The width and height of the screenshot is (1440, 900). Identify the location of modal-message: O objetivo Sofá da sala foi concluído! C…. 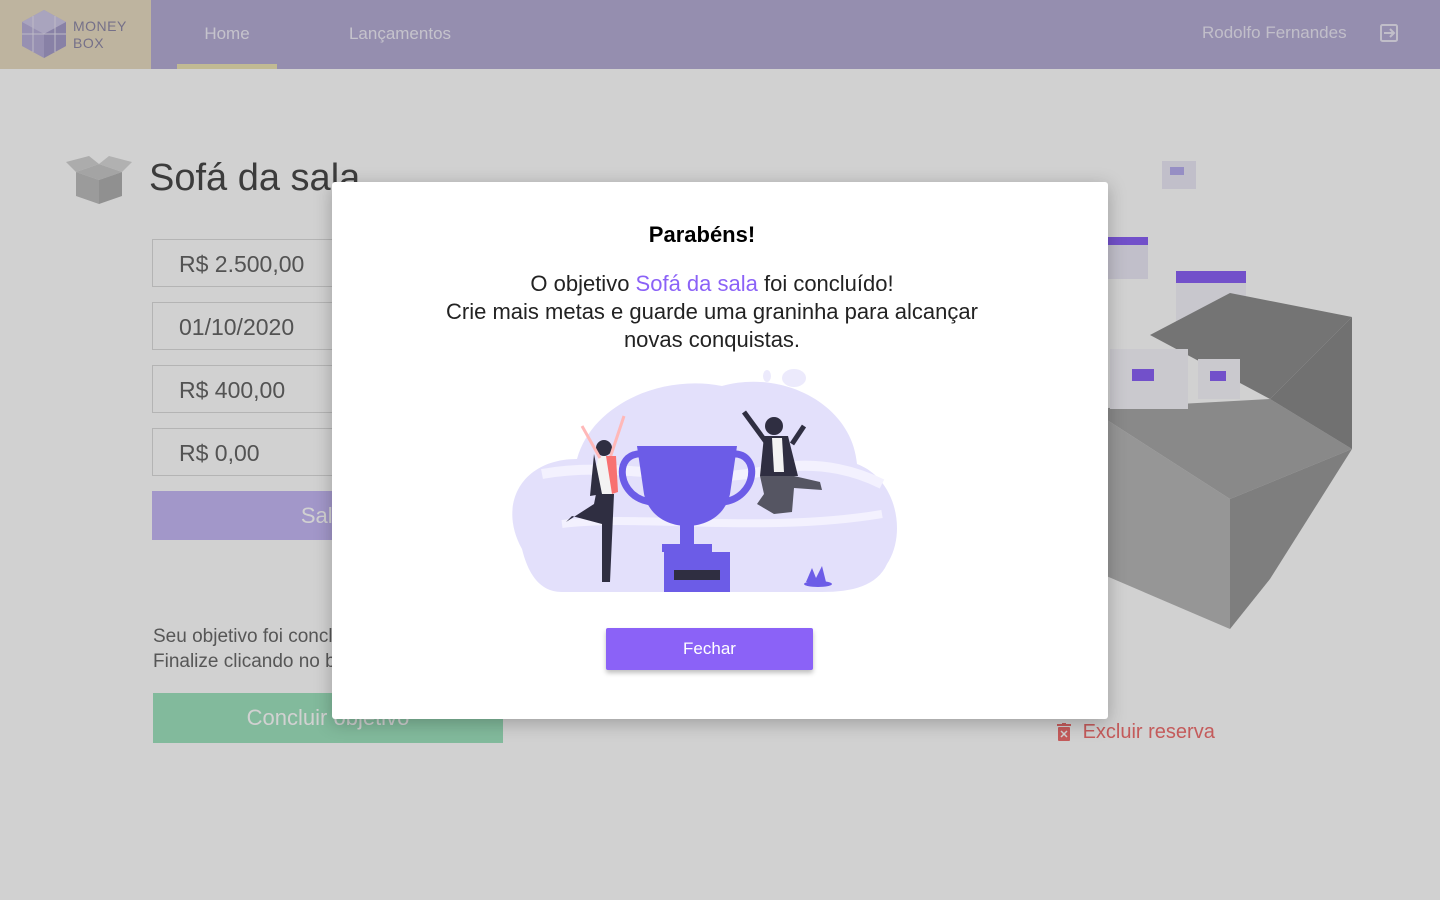
(712, 312).